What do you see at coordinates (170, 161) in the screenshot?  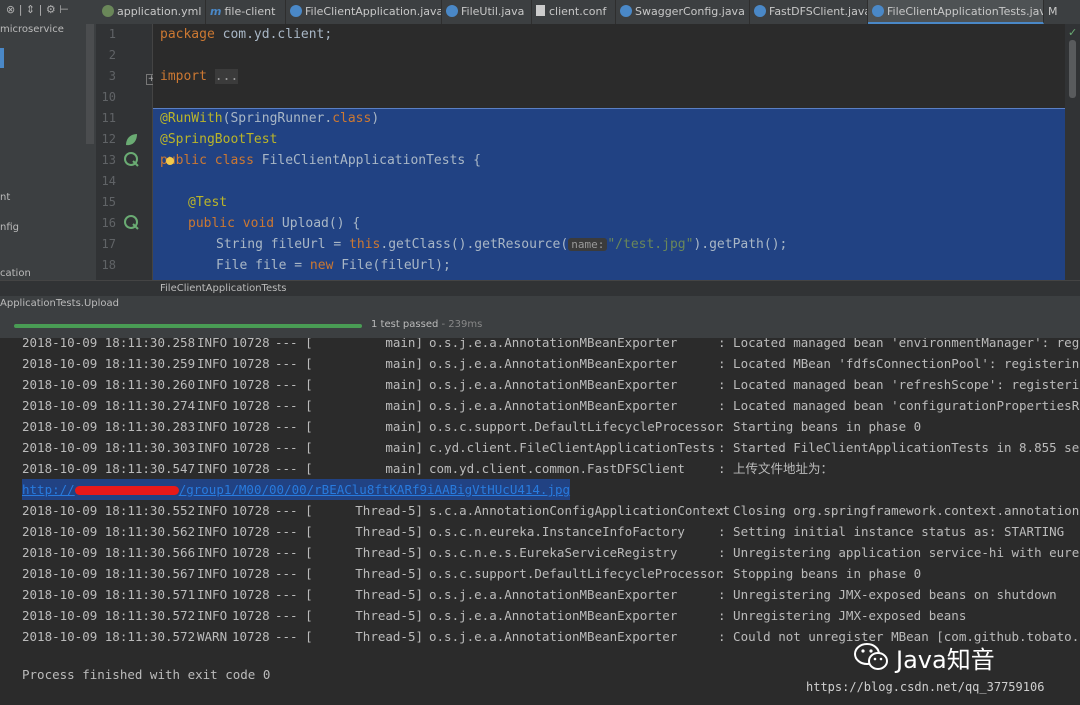 I see `intention-bulb-icon` at bounding box center [170, 161].